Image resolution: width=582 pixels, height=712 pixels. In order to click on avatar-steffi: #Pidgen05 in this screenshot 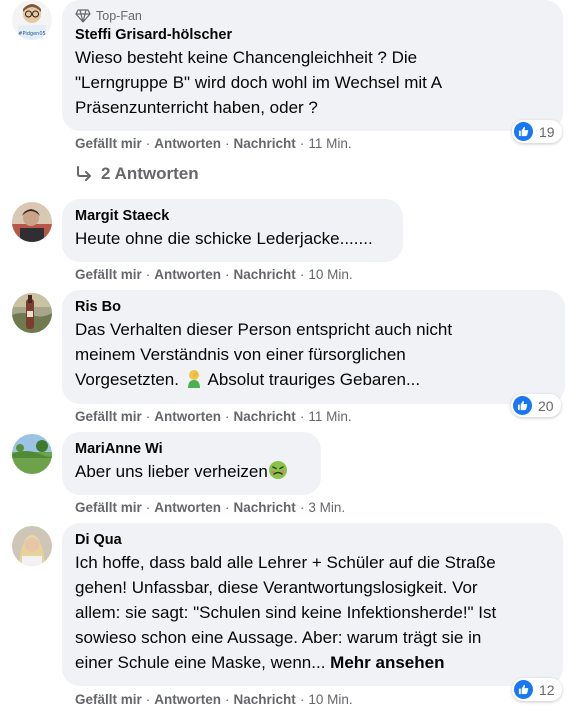, I will do `click(32, 20)`.